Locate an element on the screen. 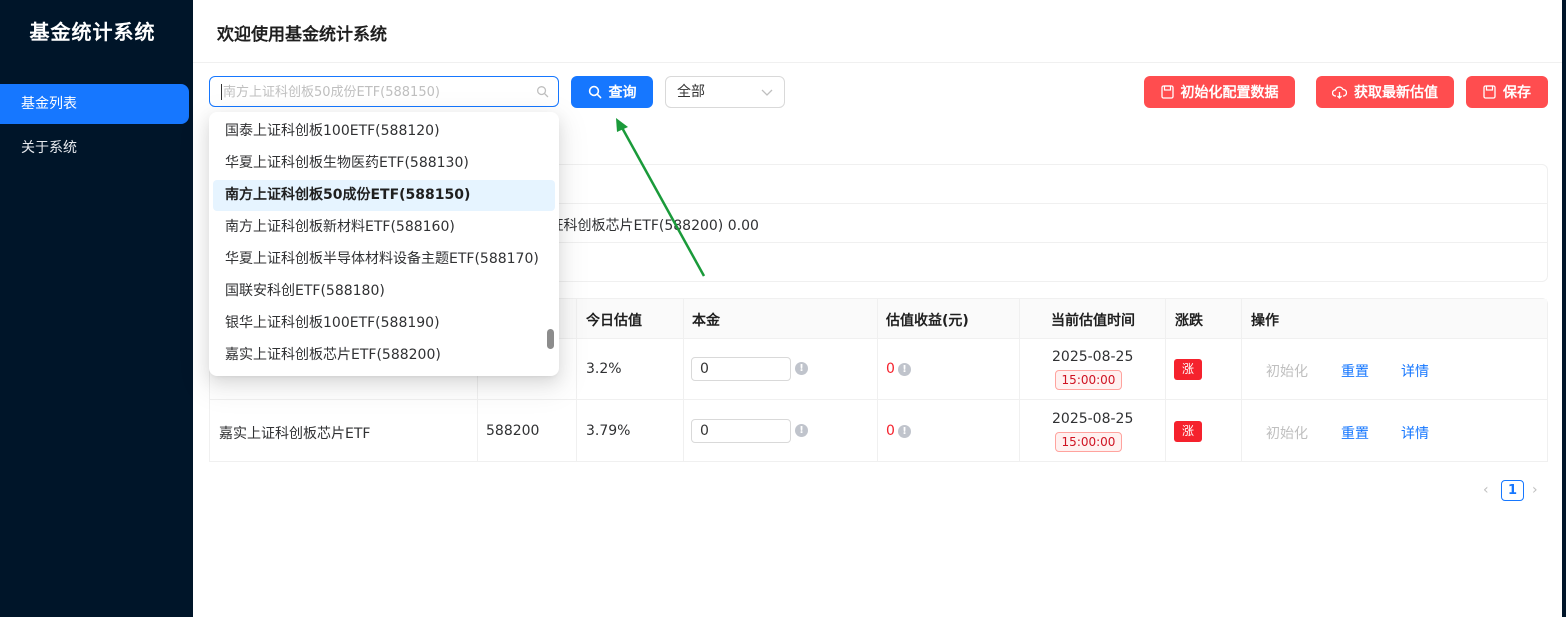 This screenshot has width=1566, height=617. dropdown-option-selected: 南方上证科创板50成份ETF(588150) is located at coordinates (384, 195).